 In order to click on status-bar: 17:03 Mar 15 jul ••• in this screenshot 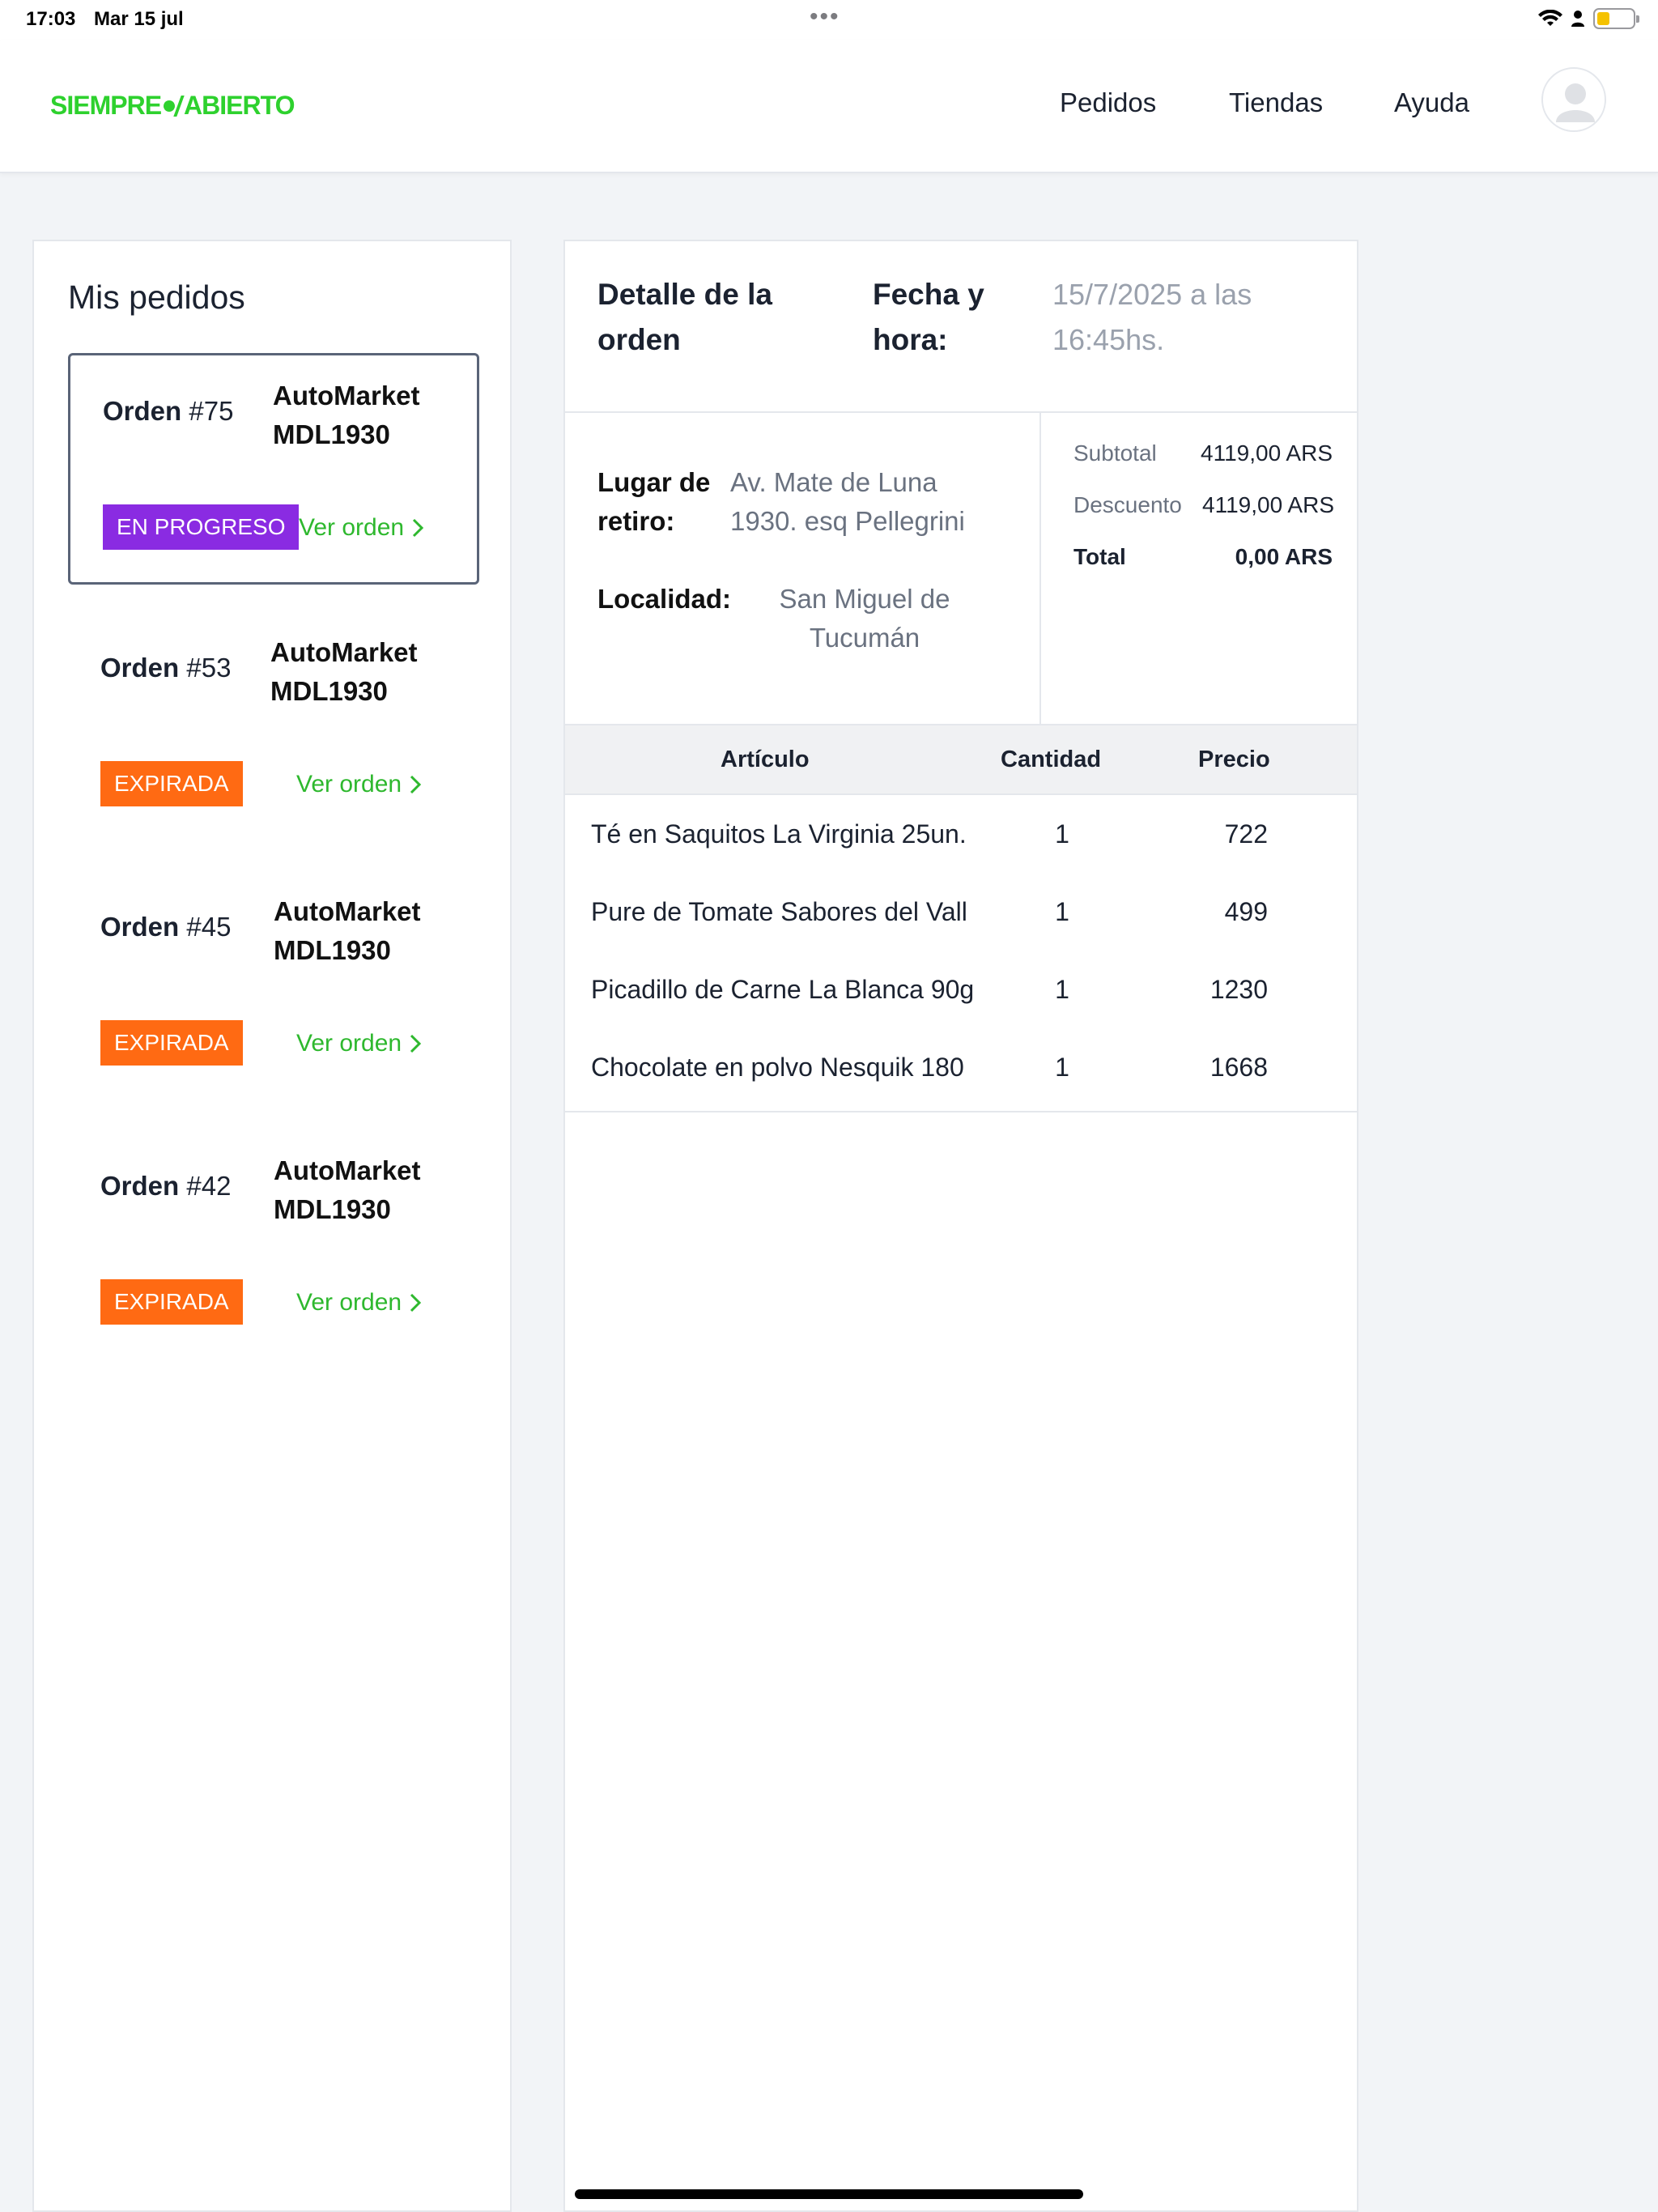, I will do `click(829, 20)`.